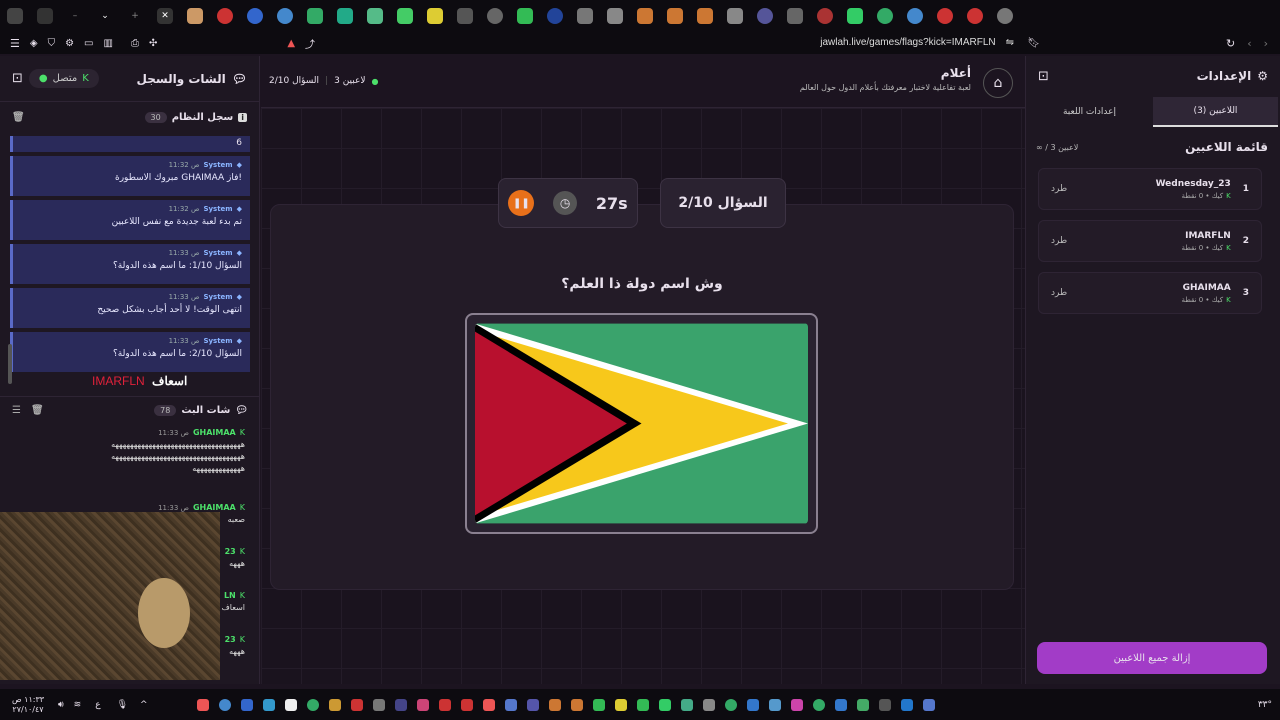 The image size is (1280, 720). Describe the element at coordinates (15, 16) in the screenshot. I see `workspace-icon` at that location.